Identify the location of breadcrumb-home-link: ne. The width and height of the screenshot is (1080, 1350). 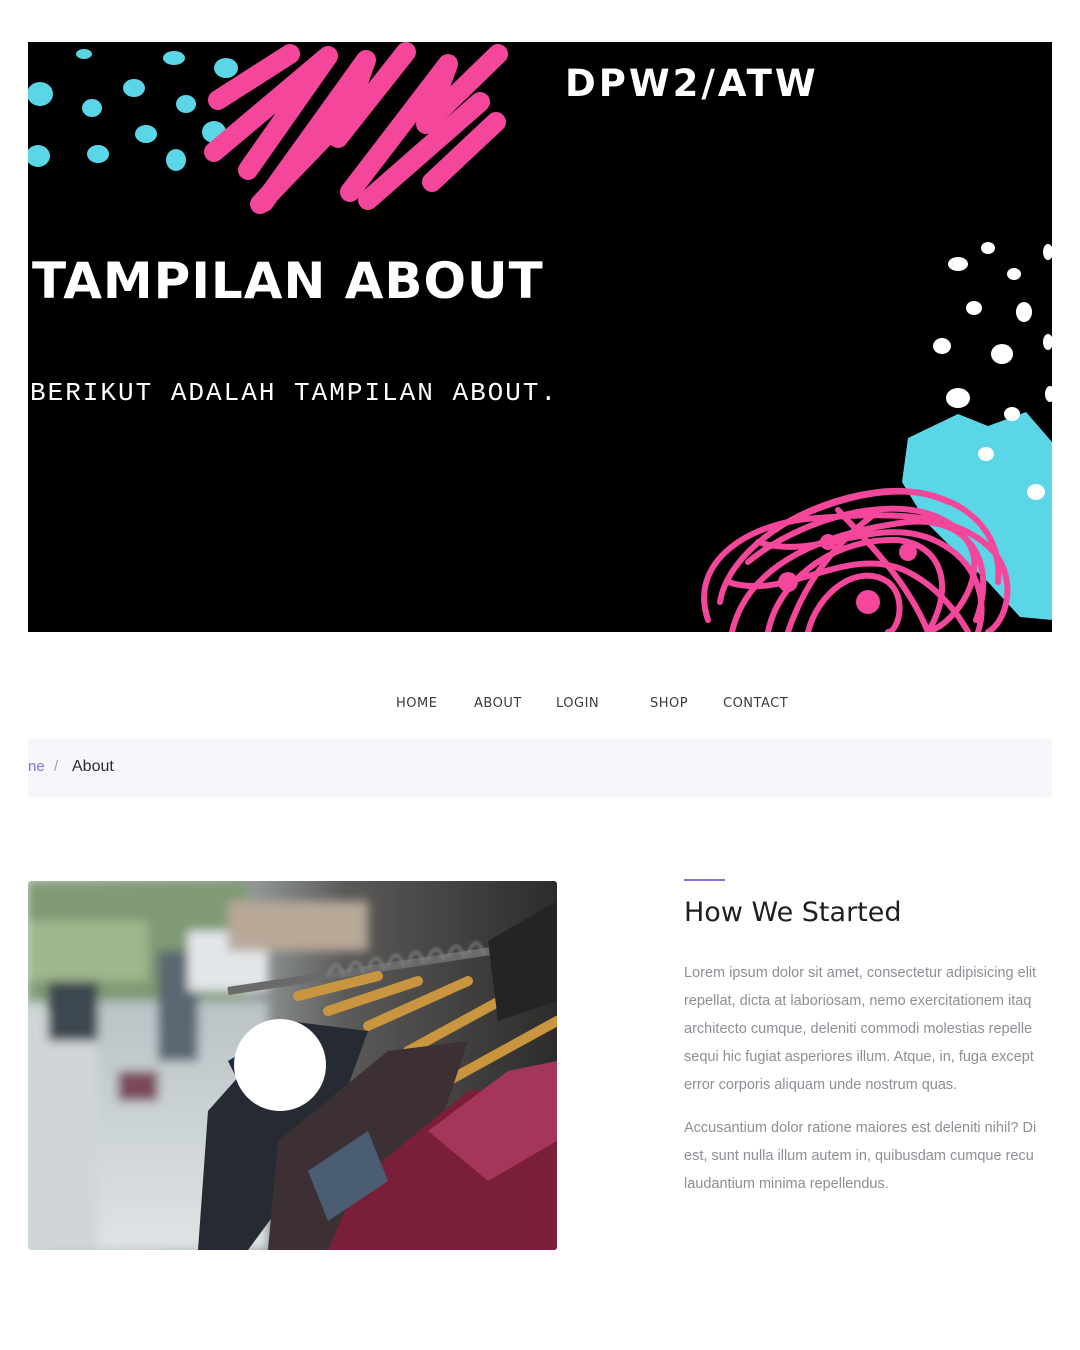
(36, 766).